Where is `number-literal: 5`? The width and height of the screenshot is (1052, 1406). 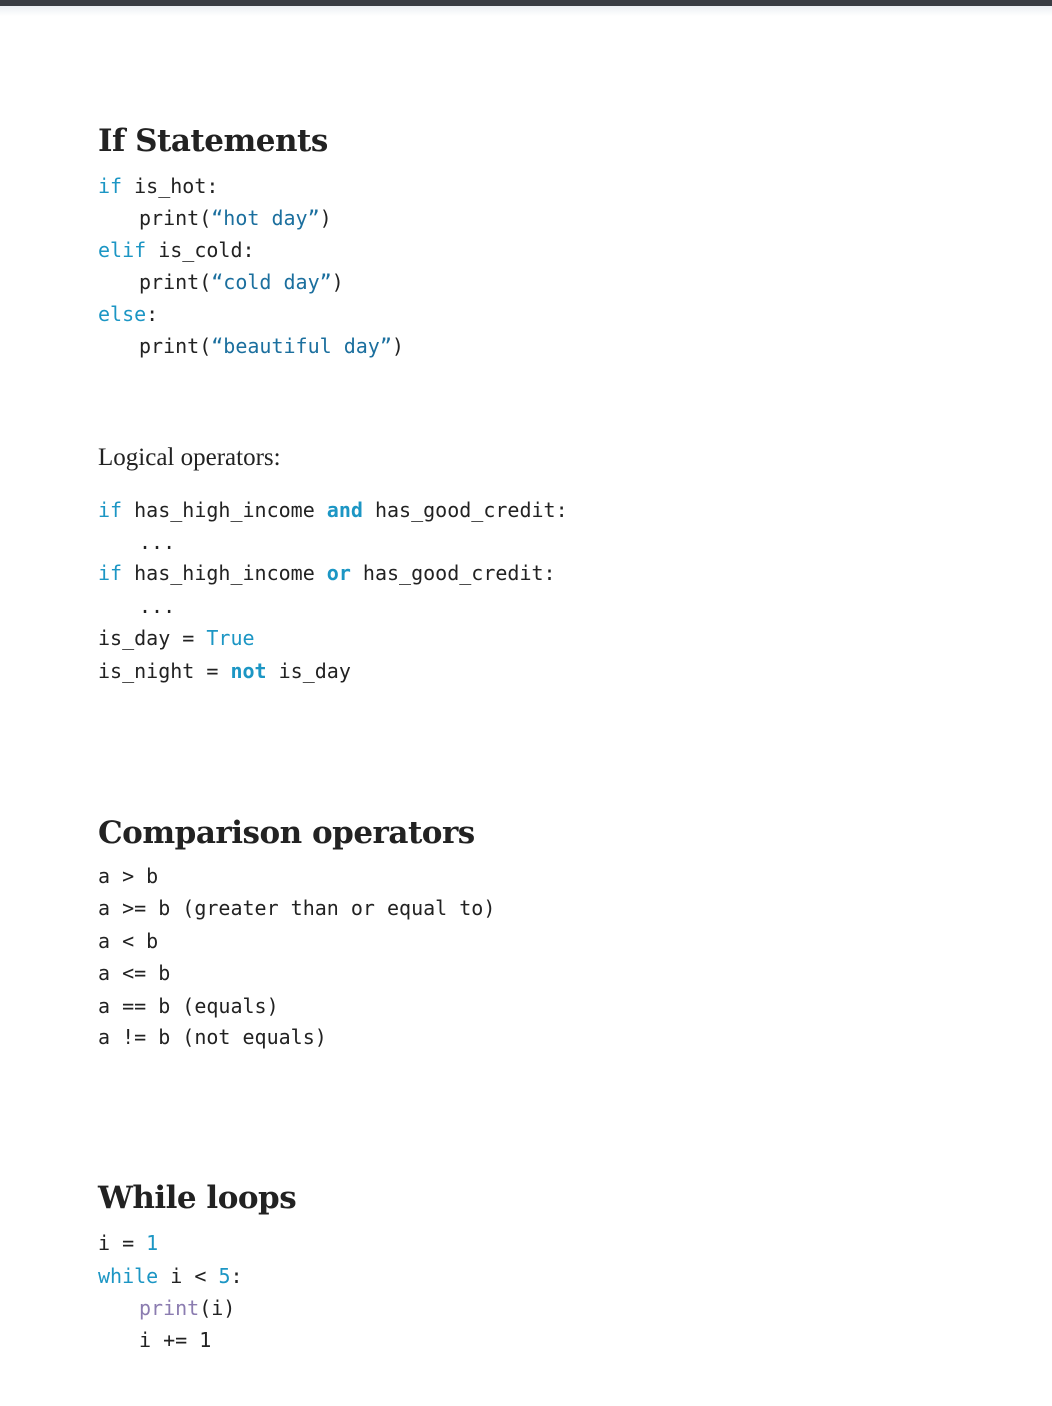
number-literal: 5 is located at coordinates (224, 1276).